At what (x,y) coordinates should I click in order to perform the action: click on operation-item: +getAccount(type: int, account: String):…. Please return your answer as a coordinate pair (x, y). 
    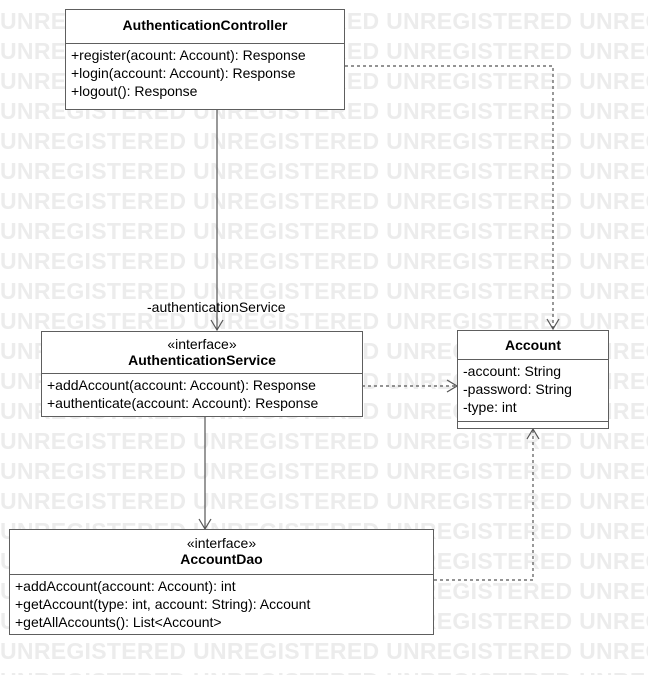
    Looking at the image, I should click on (163, 604).